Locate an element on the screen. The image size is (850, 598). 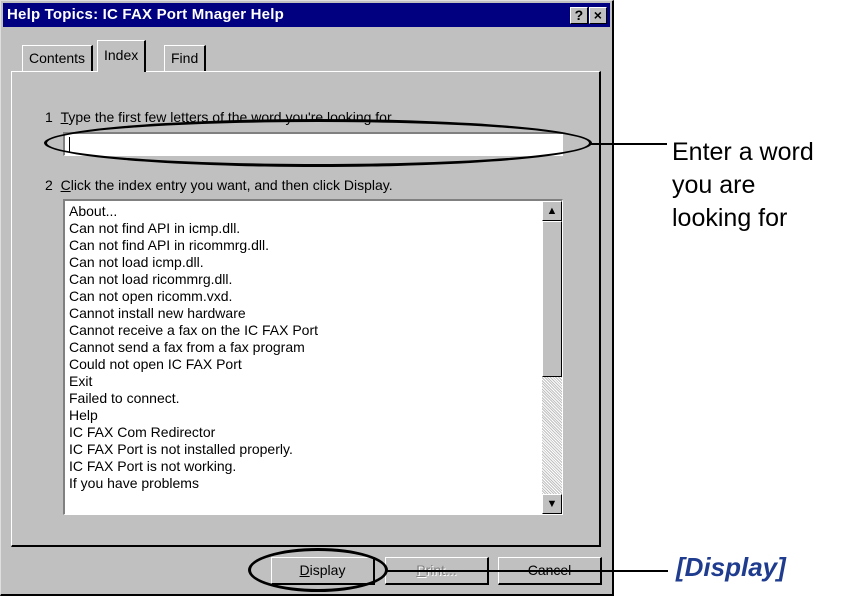
tab-contents: Contents is located at coordinates (58, 58).